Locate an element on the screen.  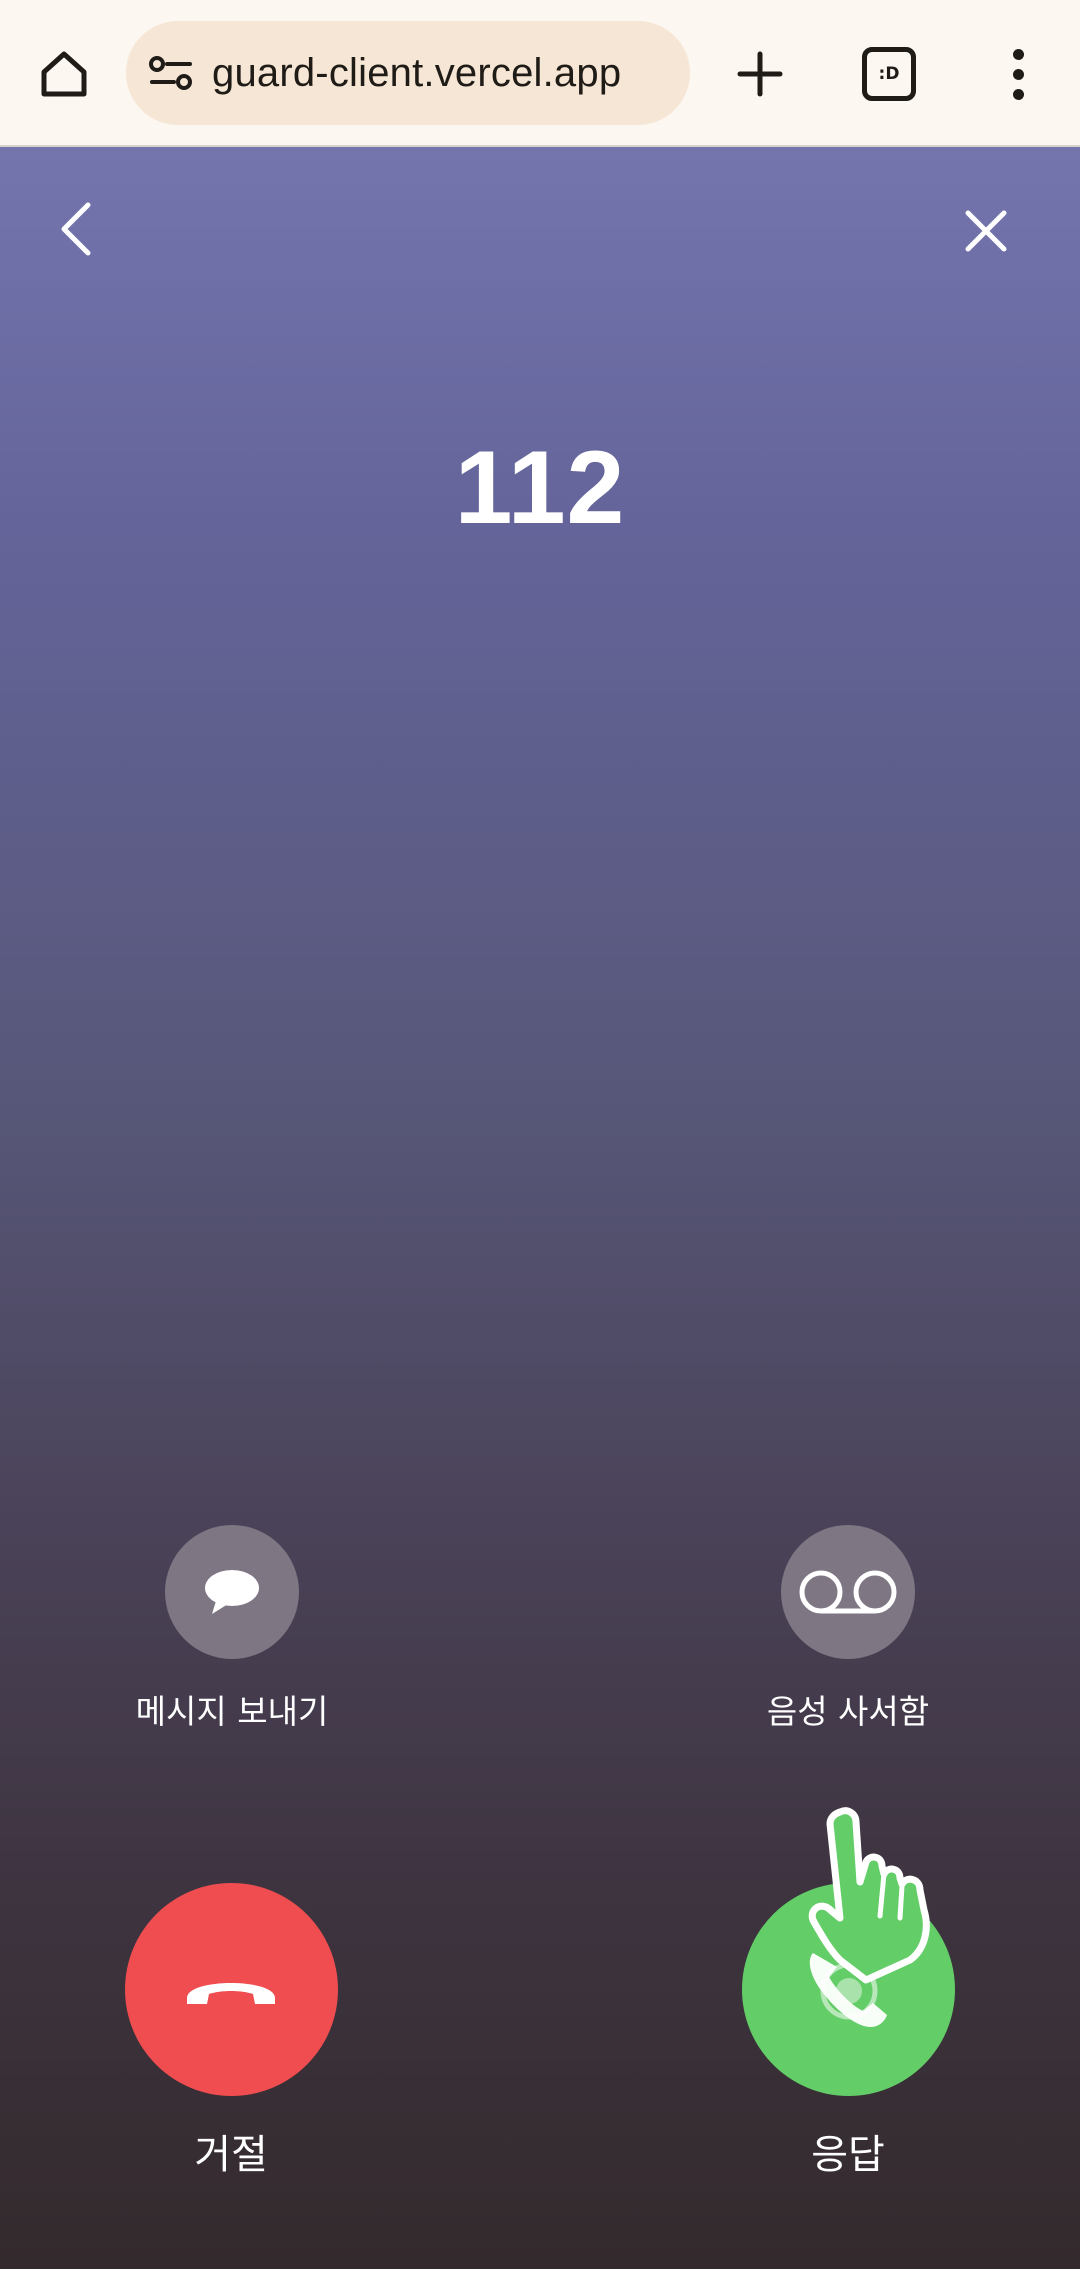
send-message-label: 메시지 보내기 is located at coordinates (232, 1711).